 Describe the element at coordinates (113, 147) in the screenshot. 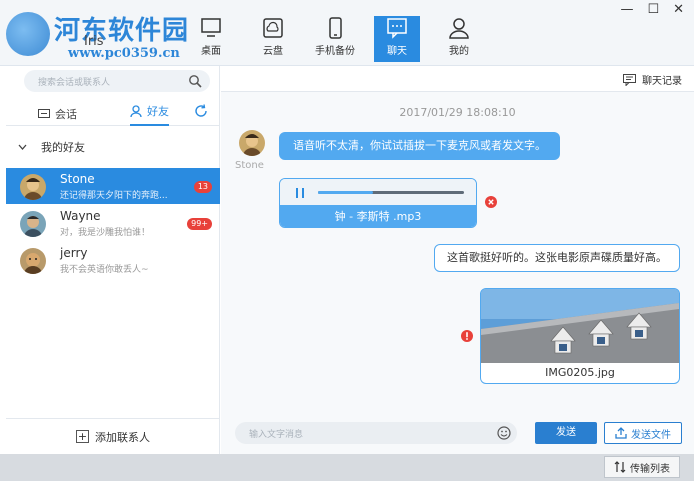

I see `group-my-friends: 我的好友` at that location.